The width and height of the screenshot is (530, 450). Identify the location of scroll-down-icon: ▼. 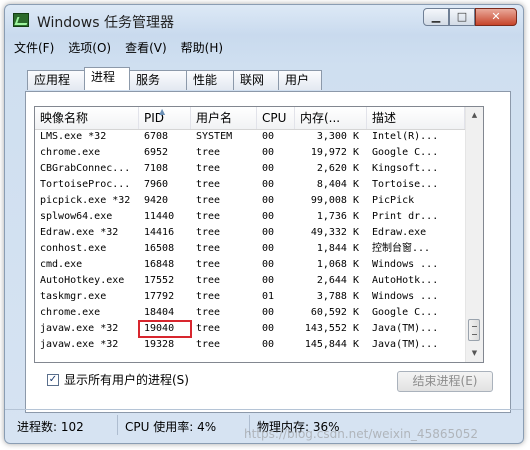
(474, 353).